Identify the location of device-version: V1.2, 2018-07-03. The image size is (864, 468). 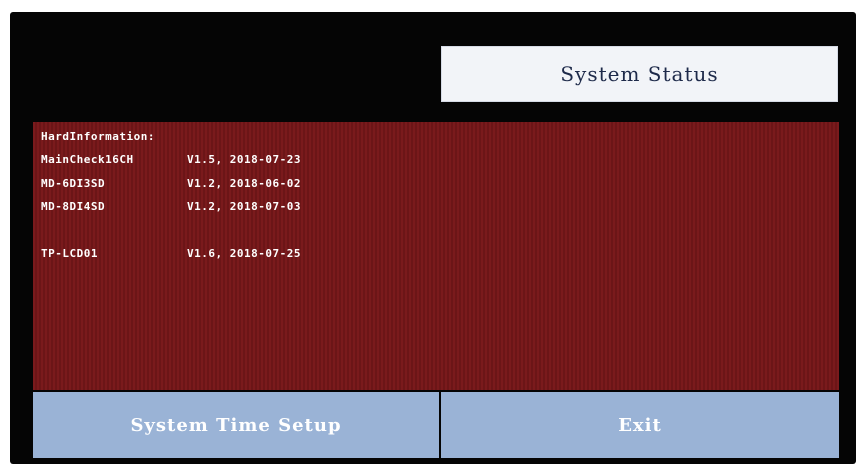
(244, 206).